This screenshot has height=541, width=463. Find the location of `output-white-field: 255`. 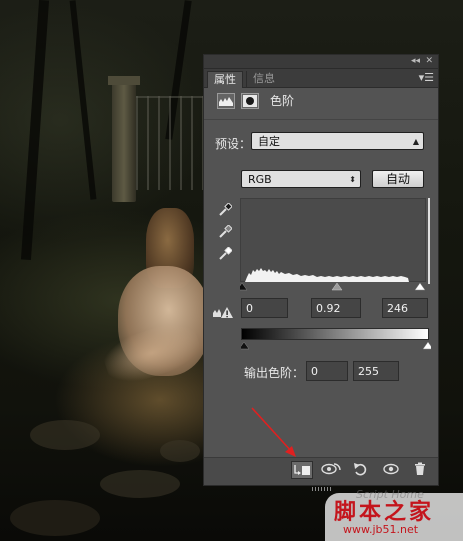

output-white-field: 255 is located at coordinates (376, 371).